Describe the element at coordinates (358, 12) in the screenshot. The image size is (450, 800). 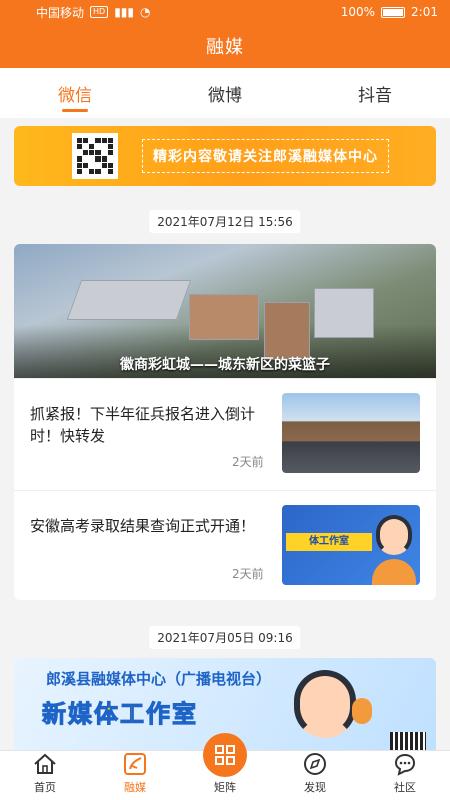
I see `battery-percent: 100%` at that location.